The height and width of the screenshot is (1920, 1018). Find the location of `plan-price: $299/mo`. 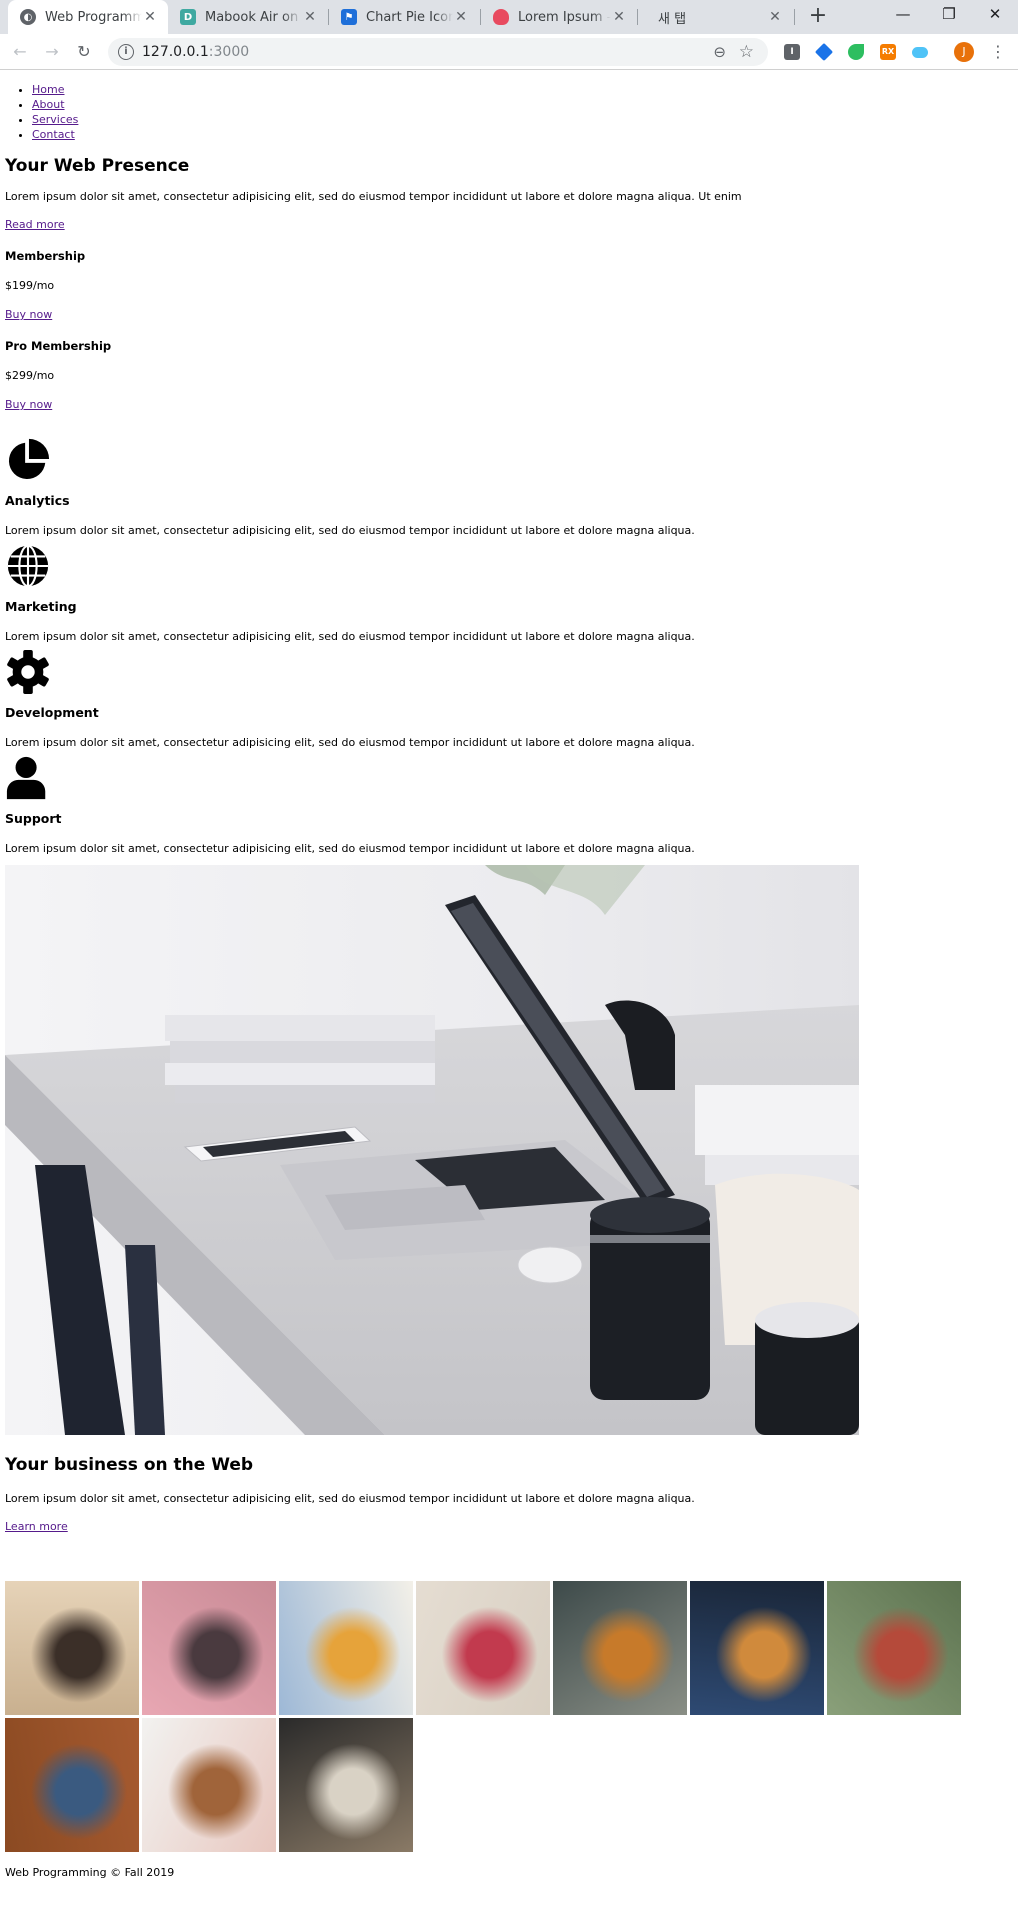

plan-price: $299/mo is located at coordinates (30, 375).